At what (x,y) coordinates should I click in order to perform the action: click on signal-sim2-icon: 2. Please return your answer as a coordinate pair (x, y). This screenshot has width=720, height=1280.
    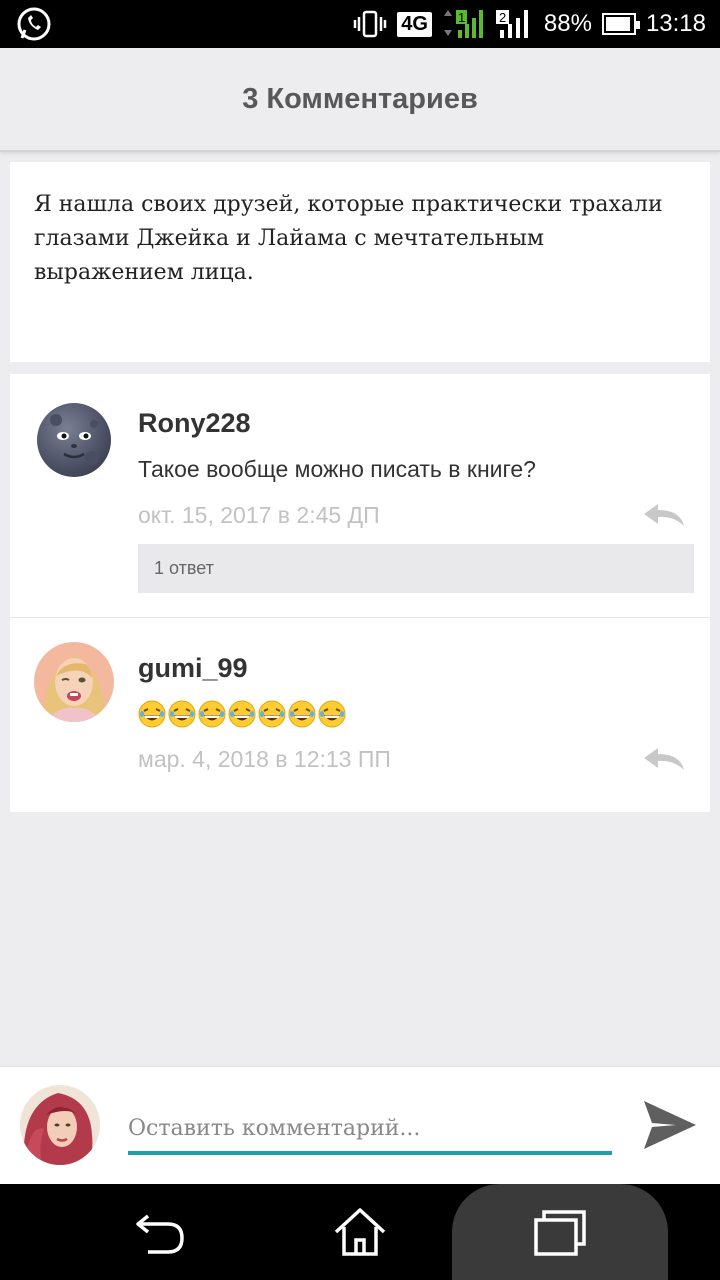
    Looking at the image, I should click on (511, 24).